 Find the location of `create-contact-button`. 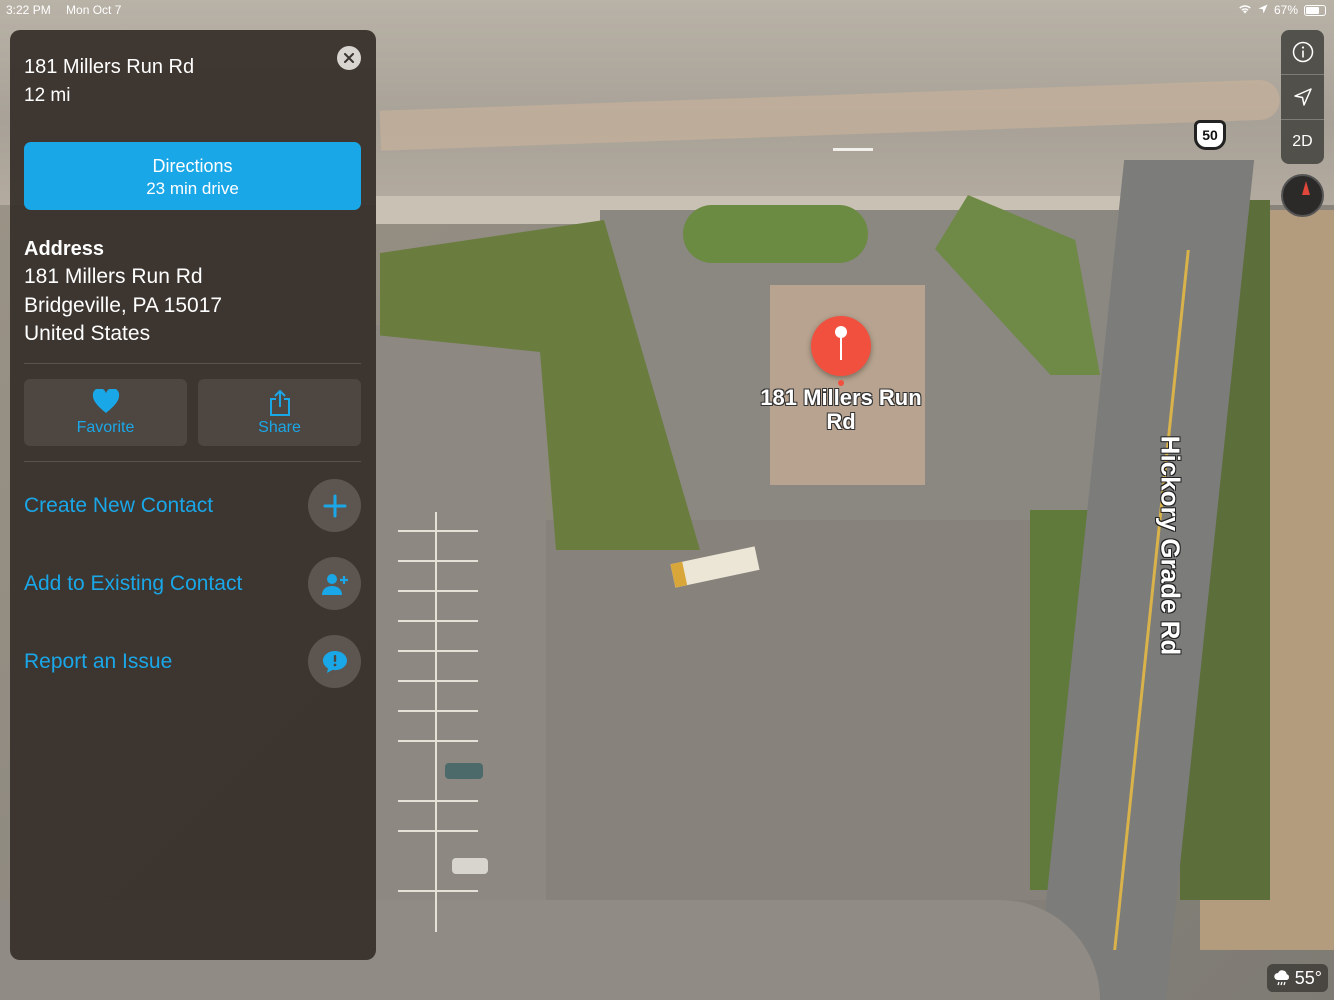

create-contact-button is located at coordinates (334, 505).